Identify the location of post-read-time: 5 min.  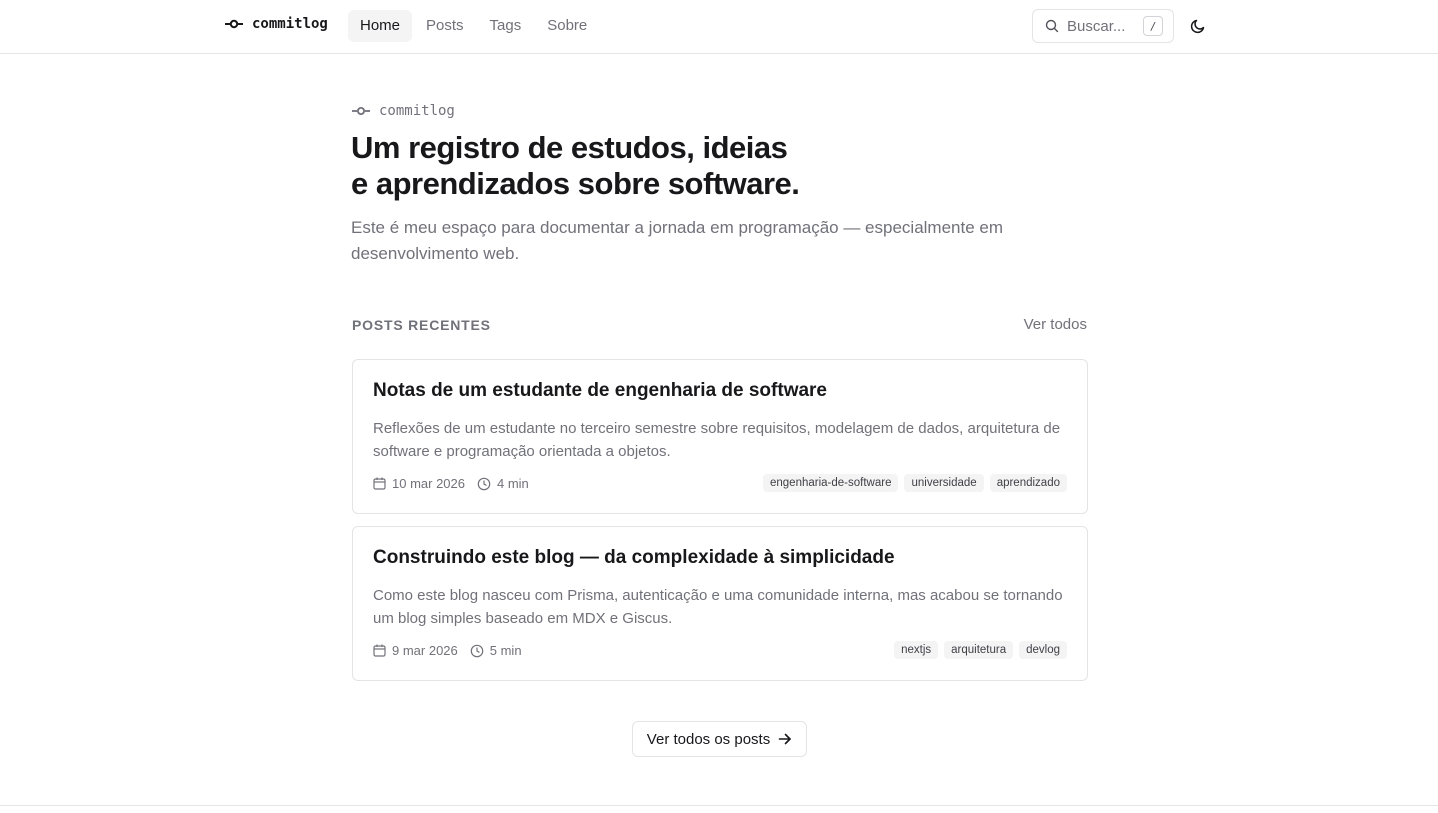
(496, 650).